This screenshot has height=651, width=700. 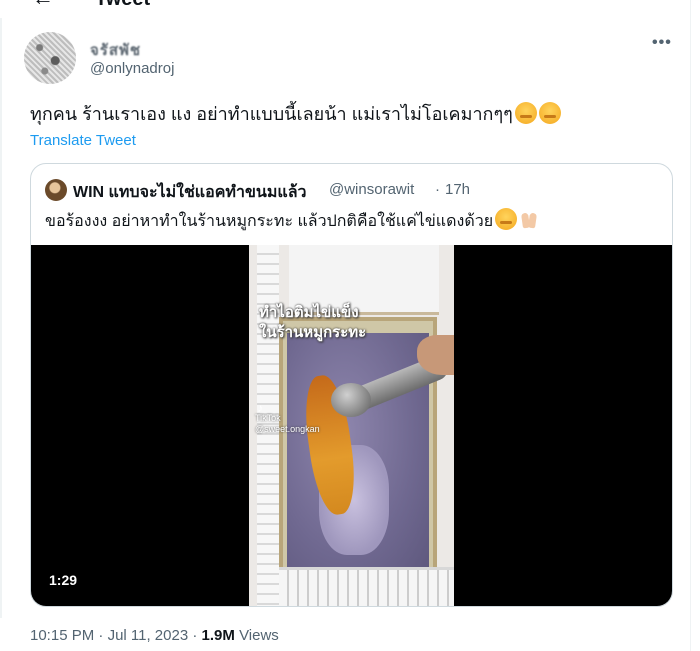 I want to click on views-label: Views, so click(x=259, y=635).